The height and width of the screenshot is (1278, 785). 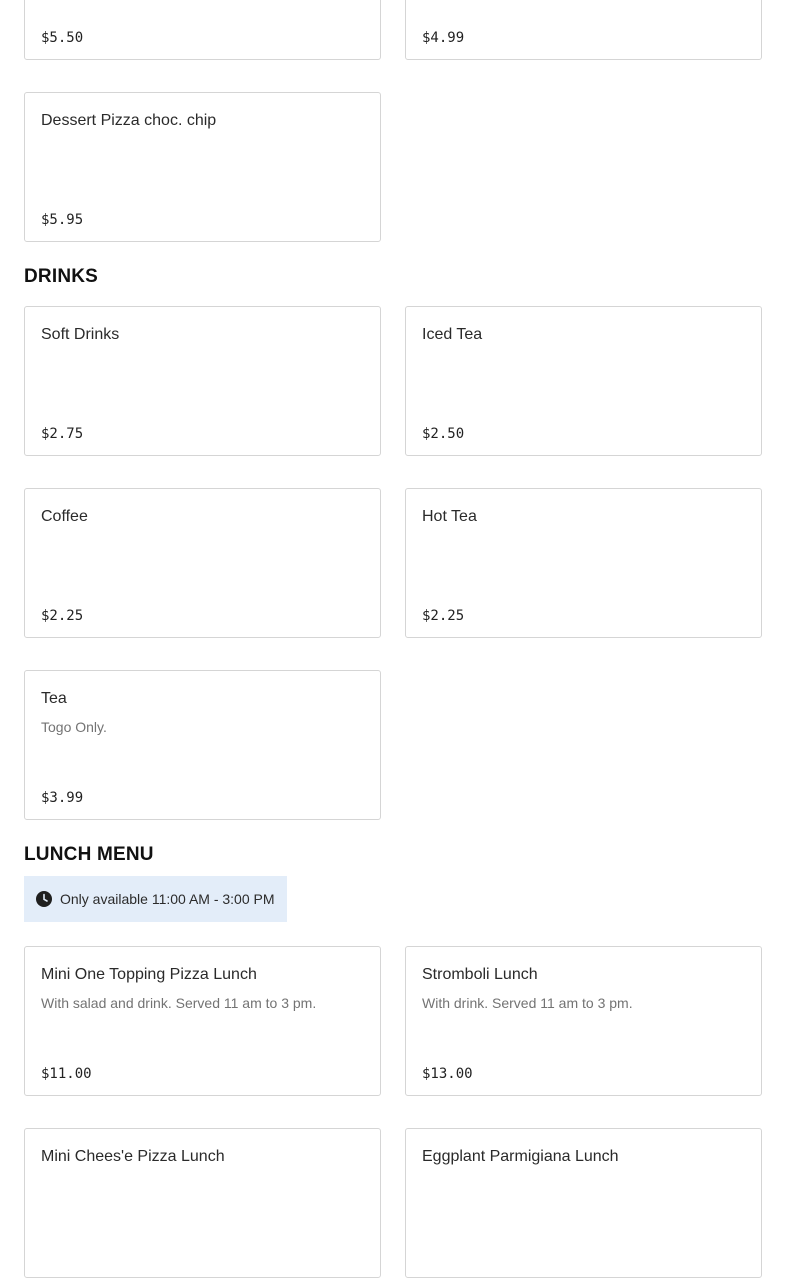 I want to click on item-name: Mini Chees'e Pizza Lunch, so click(x=133, y=1156).